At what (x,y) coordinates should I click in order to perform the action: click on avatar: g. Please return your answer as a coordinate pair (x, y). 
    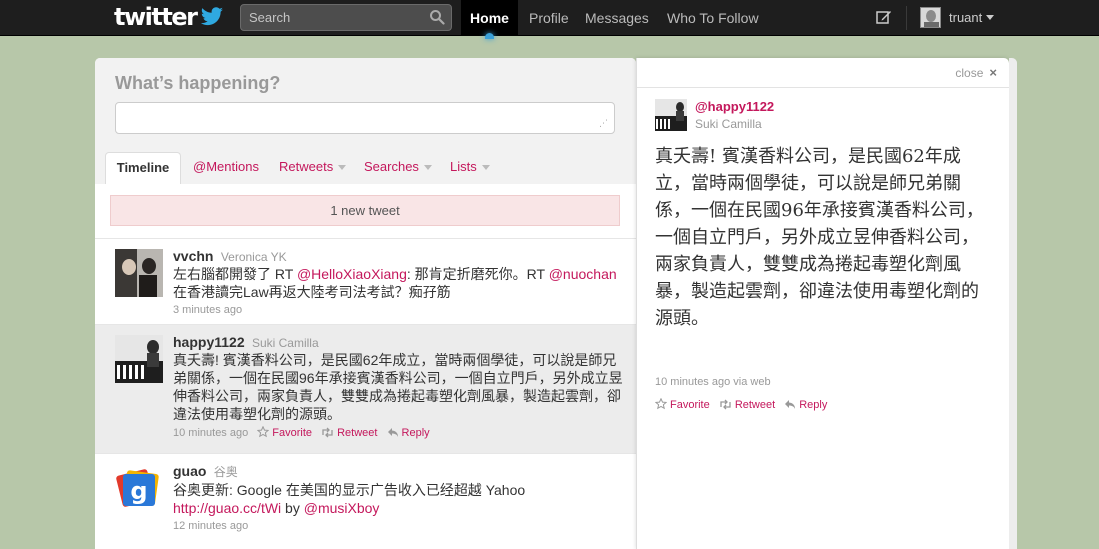
    Looking at the image, I should click on (139, 488).